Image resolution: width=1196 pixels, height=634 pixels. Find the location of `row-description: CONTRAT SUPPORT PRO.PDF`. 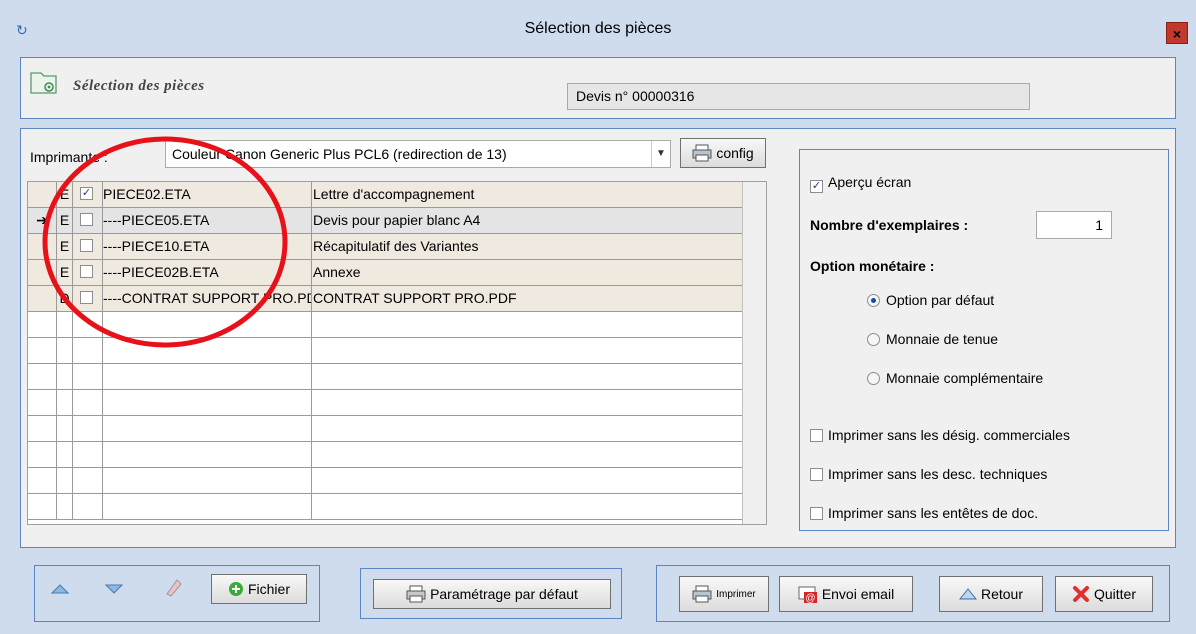

row-description: CONTRAT SUPPORT PRO.PDF is located at coordinates (415, 298).